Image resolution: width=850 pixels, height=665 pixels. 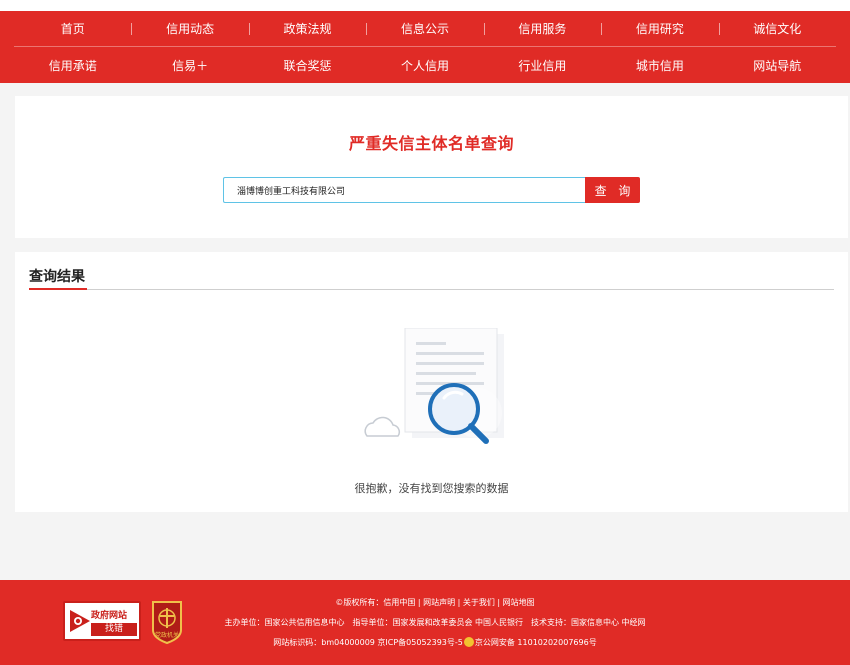 What do you see at coordinates (659, 65) in the screenshot?
I see `nav-item-city-credit: 城市信用` at bounding box center [659, 65].